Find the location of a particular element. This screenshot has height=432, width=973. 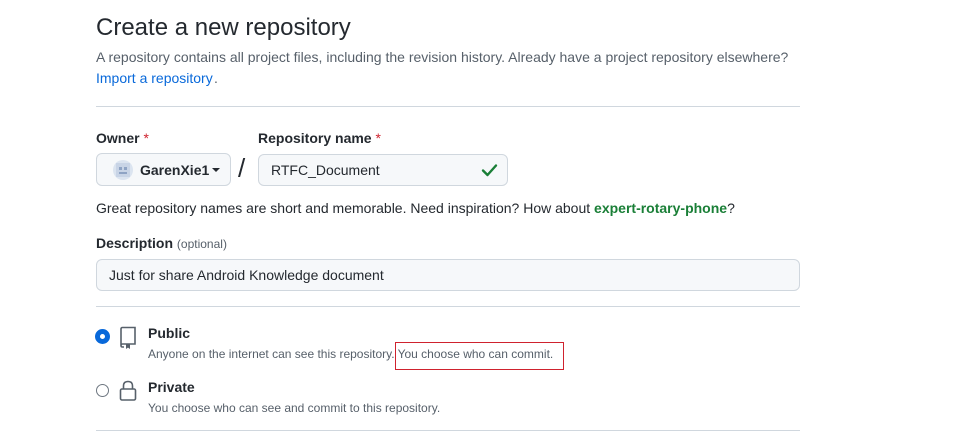

avatar is located at coordinates (123, 169).